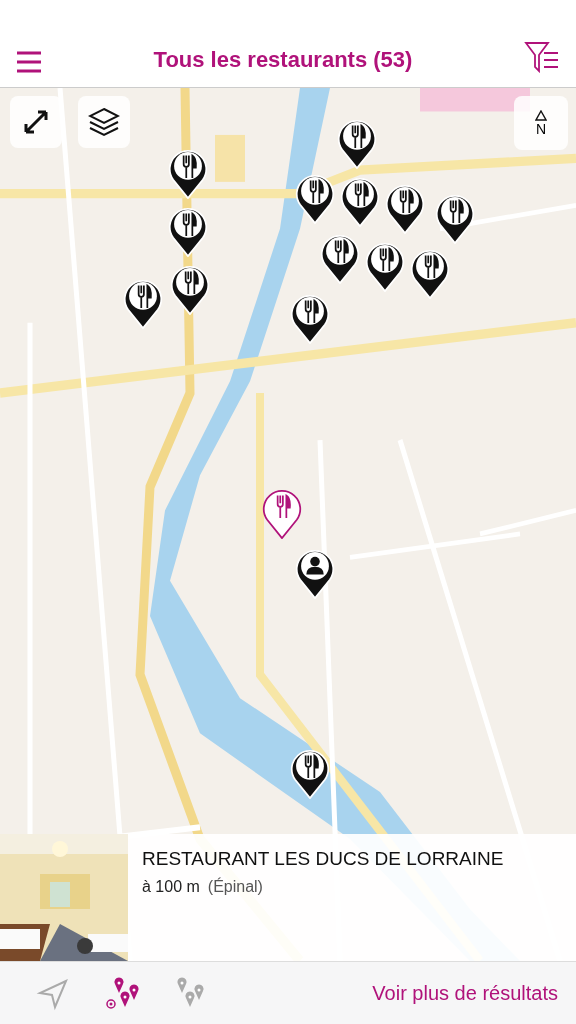 The image size is (576, 1024). I want to click on more-results-link: Voir plus de résultats, so click(465, 993).